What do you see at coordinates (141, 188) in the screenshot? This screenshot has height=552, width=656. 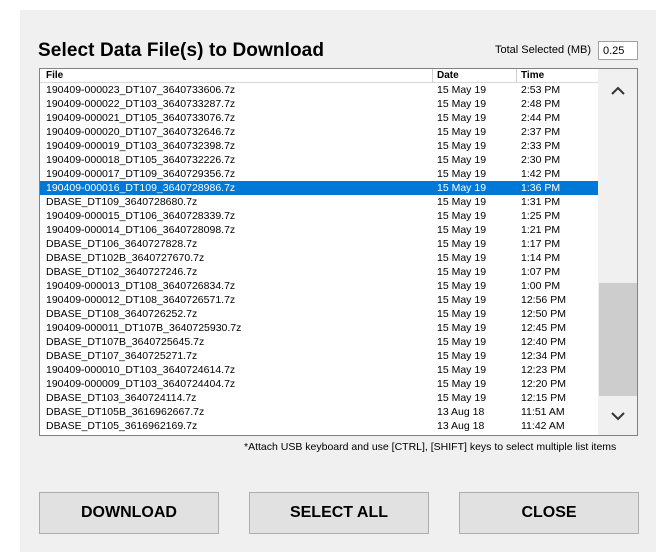 I see `list-item-file: 190409-000016_DT109_3640728986.7z` at bounding box center [141, 188].